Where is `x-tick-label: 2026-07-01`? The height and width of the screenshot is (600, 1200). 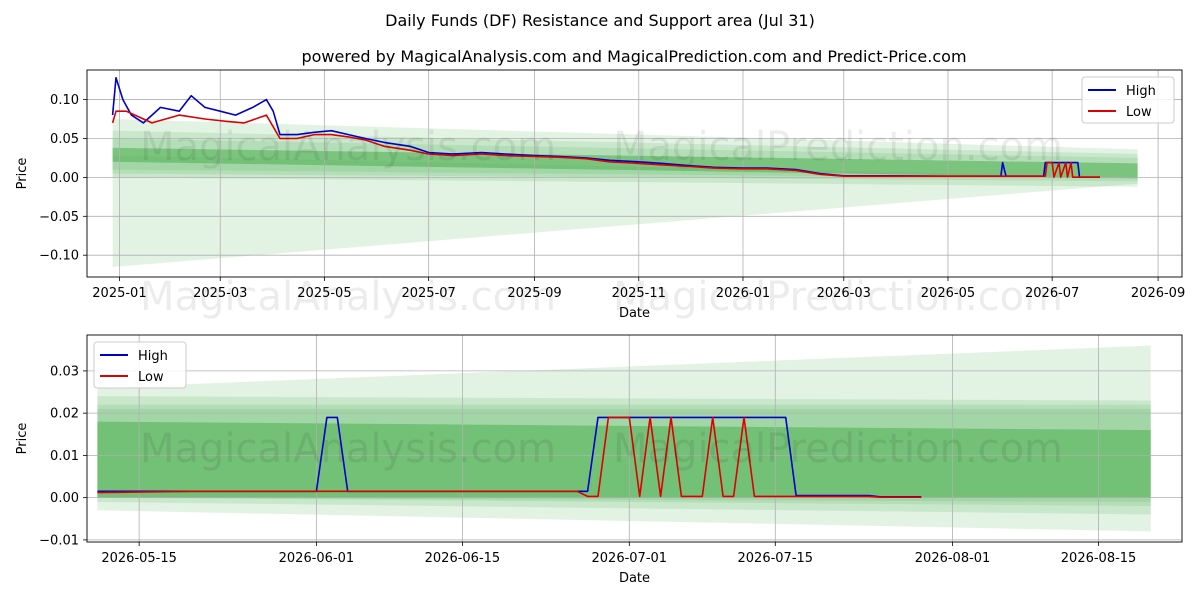 x-tick-label: 2026-07-01 is located at coordinates (630, 558).